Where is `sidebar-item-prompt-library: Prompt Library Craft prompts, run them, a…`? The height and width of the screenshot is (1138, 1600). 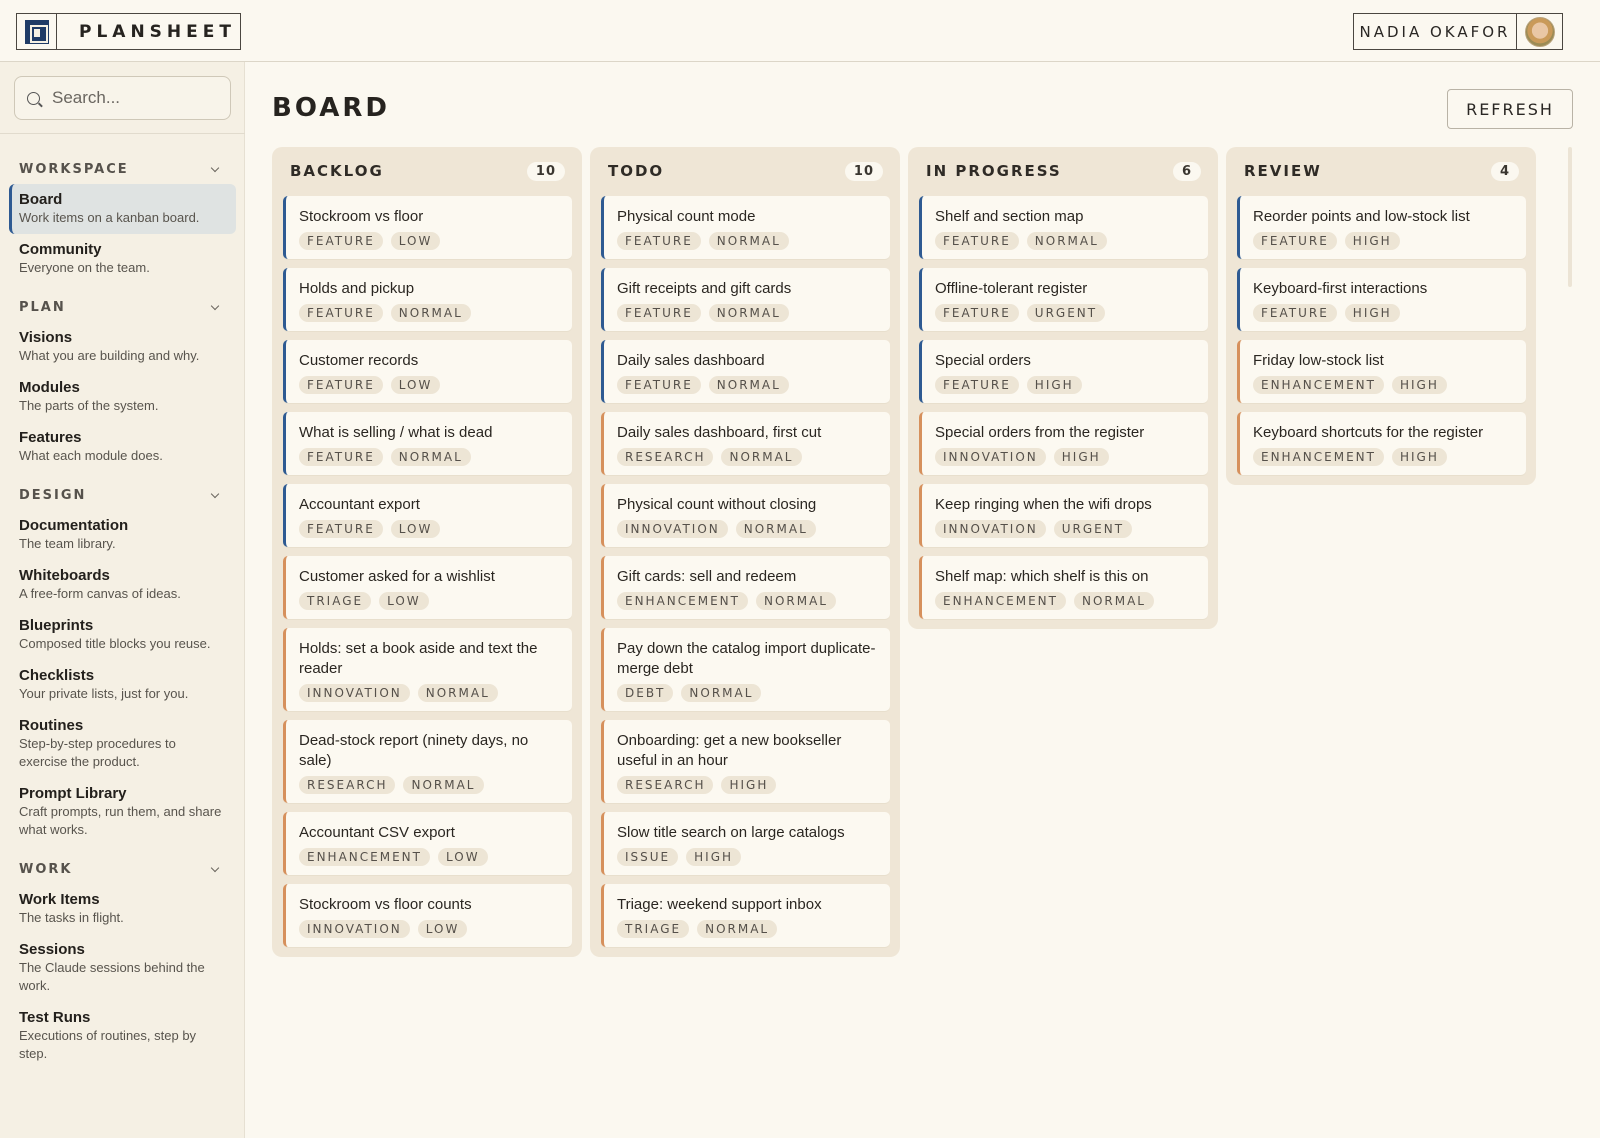 sidebar-item-prompt-library: Prompt Library Craft prompts, run them, a… is located at coordinates (122, 812).